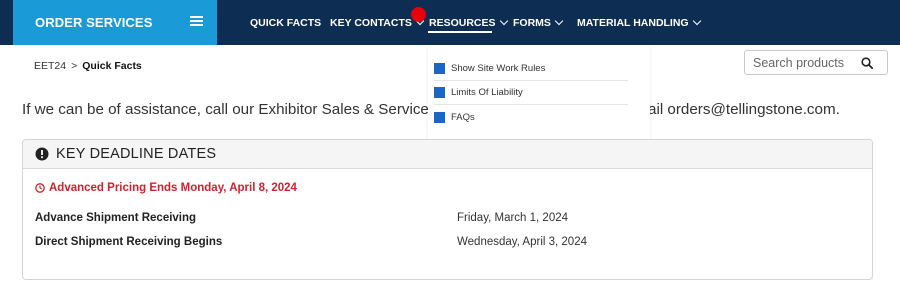  Describe the element at coordinates (532, 22) in the screenshot. I see `nav-item-label: FORMS` at that location.